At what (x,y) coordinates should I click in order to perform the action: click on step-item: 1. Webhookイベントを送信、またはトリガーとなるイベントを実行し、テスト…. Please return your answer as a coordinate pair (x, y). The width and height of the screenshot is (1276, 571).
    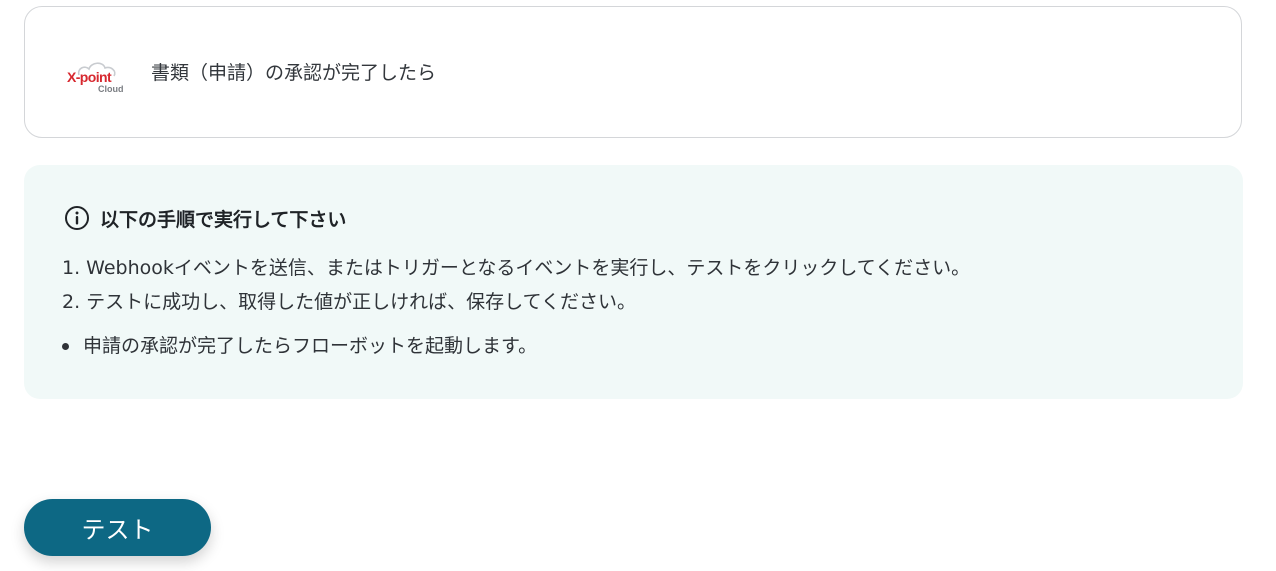
    Looking at the image, I should click on (516, 268).